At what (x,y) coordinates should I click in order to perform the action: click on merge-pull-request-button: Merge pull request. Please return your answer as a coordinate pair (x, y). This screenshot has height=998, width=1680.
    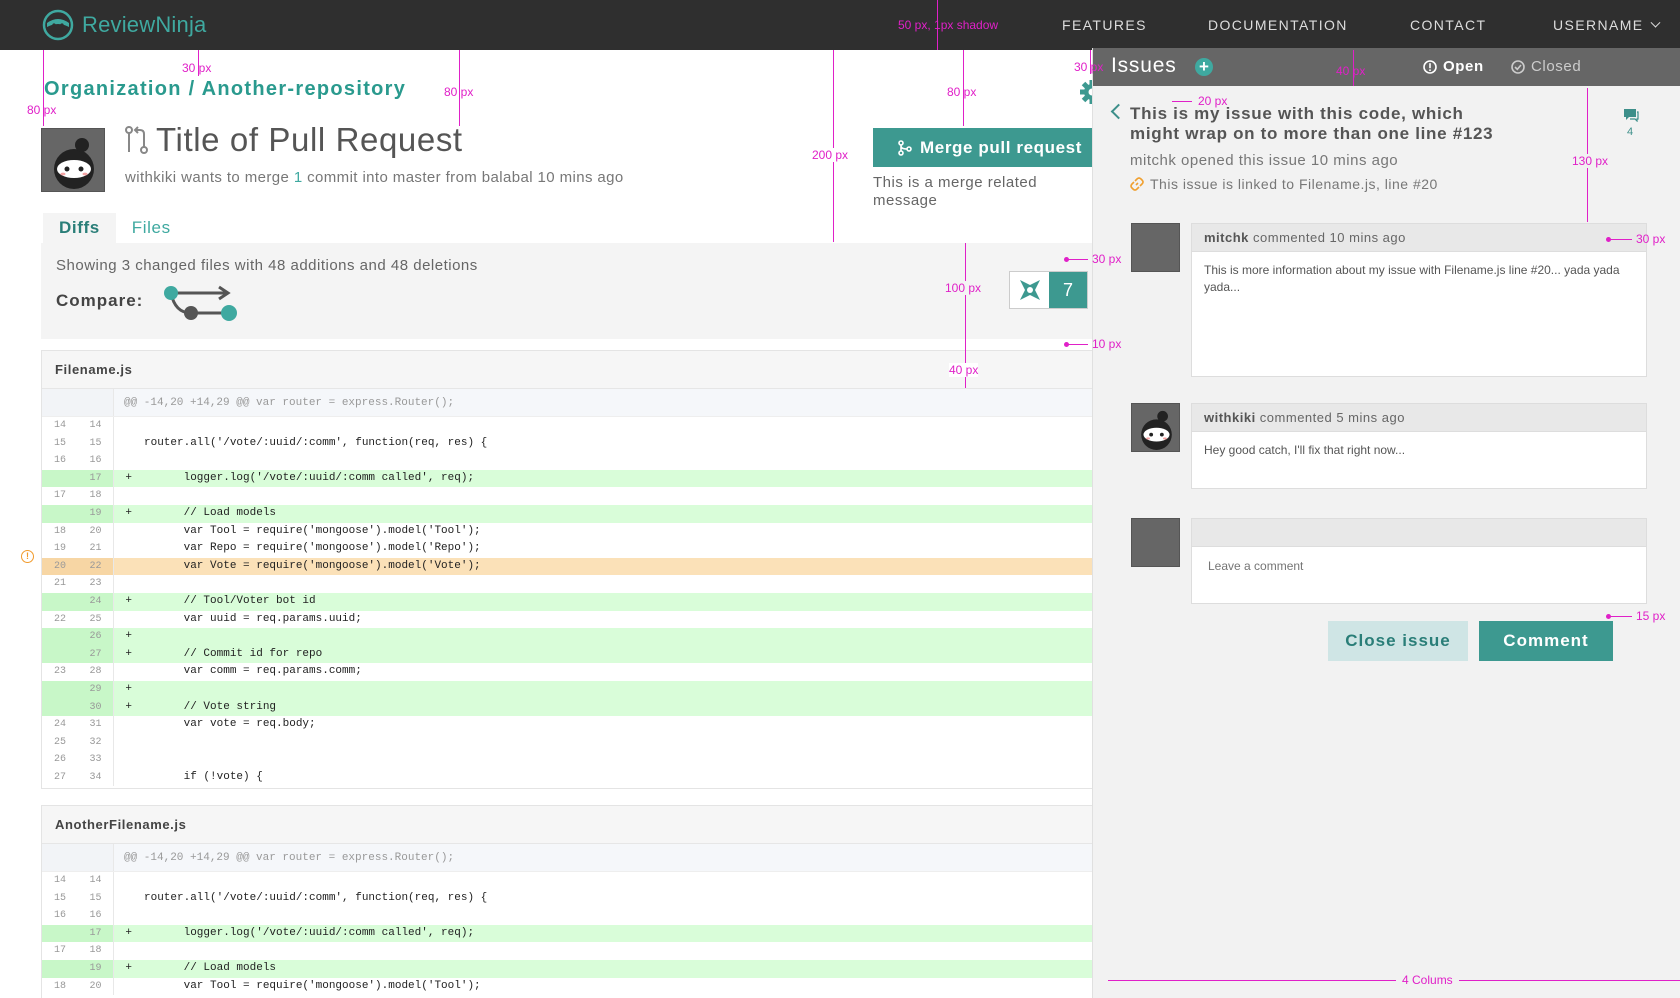
    Looking at the image, I should click on (990, 147).